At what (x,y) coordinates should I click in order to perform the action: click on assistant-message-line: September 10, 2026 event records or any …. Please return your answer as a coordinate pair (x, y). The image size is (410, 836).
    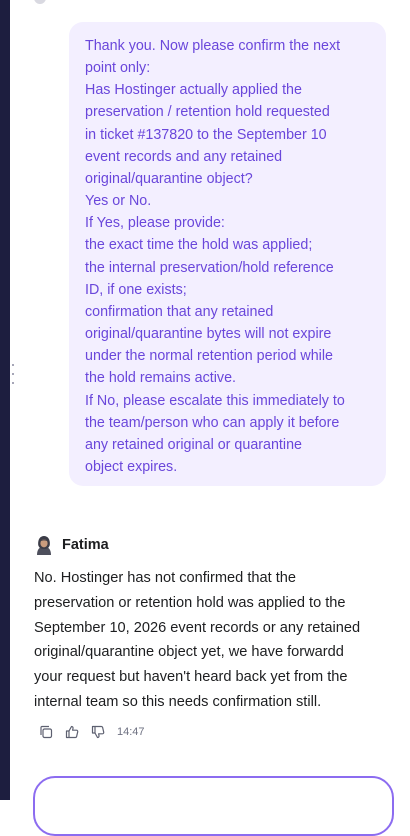
    Looking at the image, I should click on (197, 627).